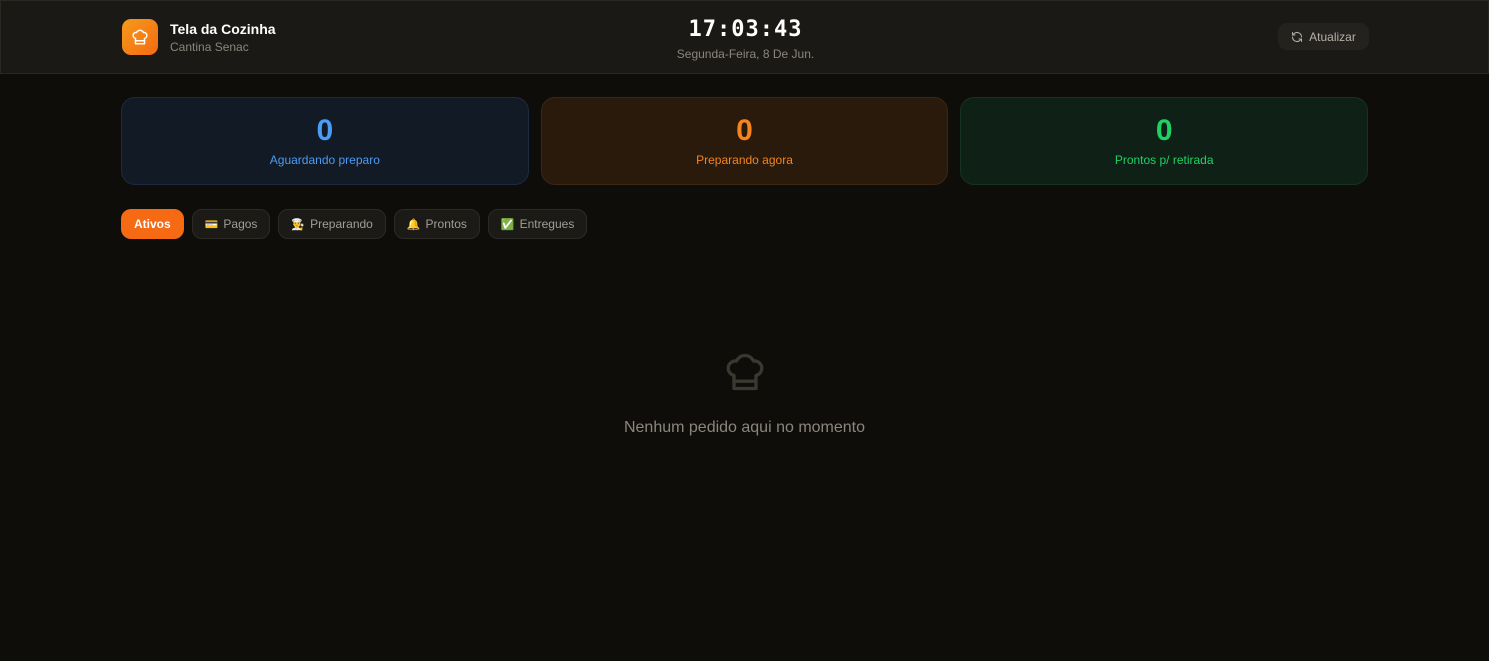  I want to click on filter-tab-preparando: 👨‍🍳 Preparando, so click(332, 224).